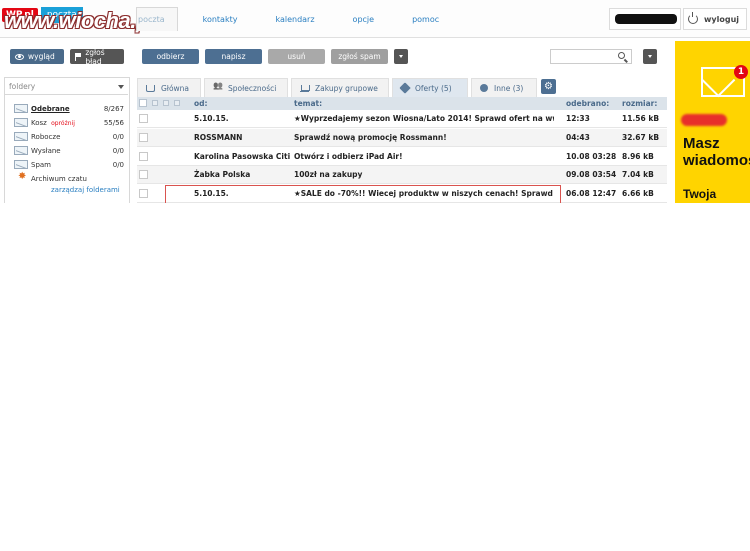 Image resolution: width=750 pixels, height=551 pixels. What do you see at coordinates (638, 193) in the screenshot?
I see `row-size: 6.66 kB` at bounding box center [638, 193].